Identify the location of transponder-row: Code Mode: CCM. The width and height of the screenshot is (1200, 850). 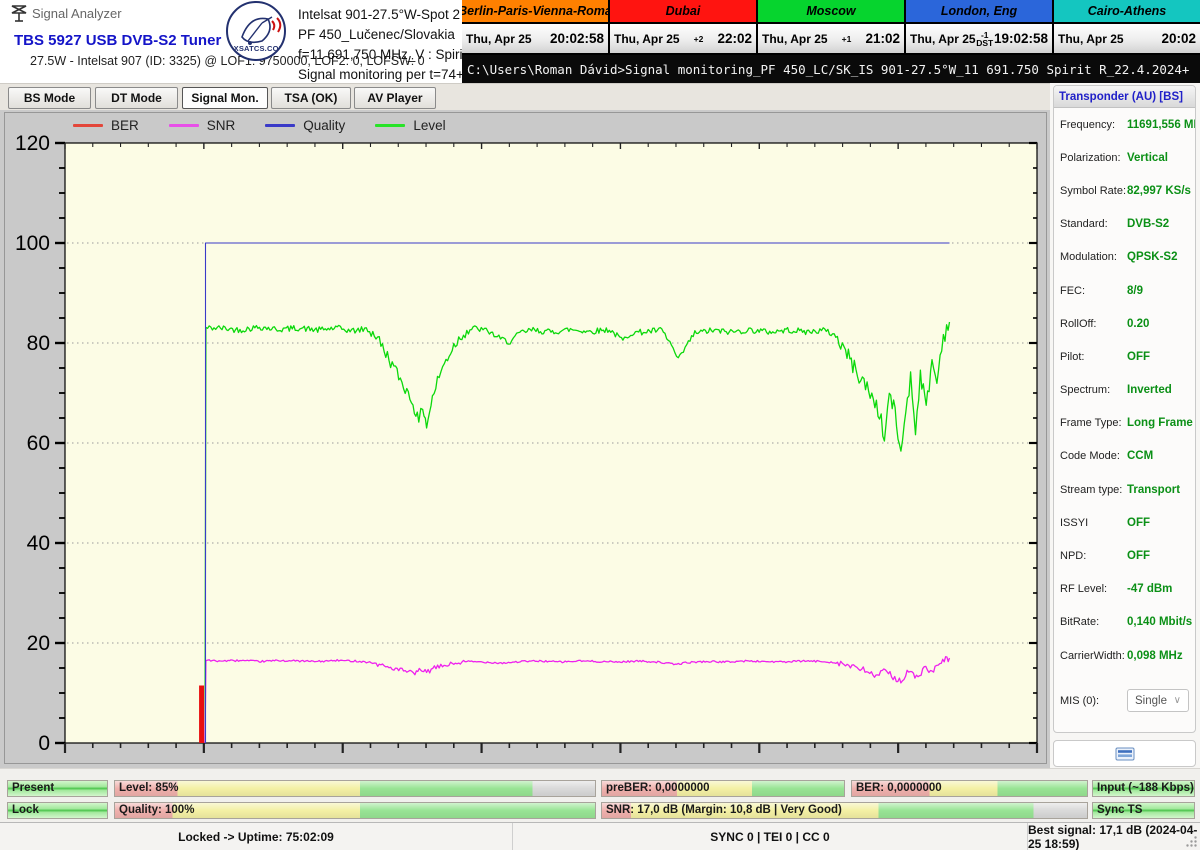
(1107, 456).